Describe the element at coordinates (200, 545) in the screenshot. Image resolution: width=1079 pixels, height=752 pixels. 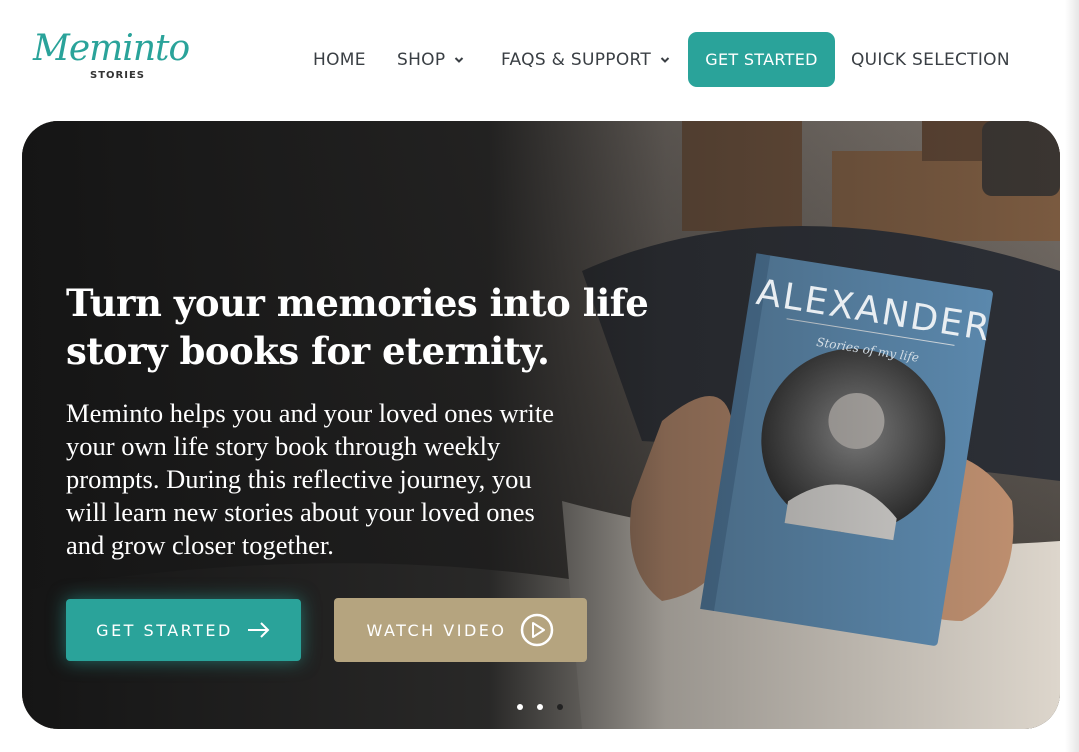
I see `hero-desc-line: and grow closer together.` at that location.